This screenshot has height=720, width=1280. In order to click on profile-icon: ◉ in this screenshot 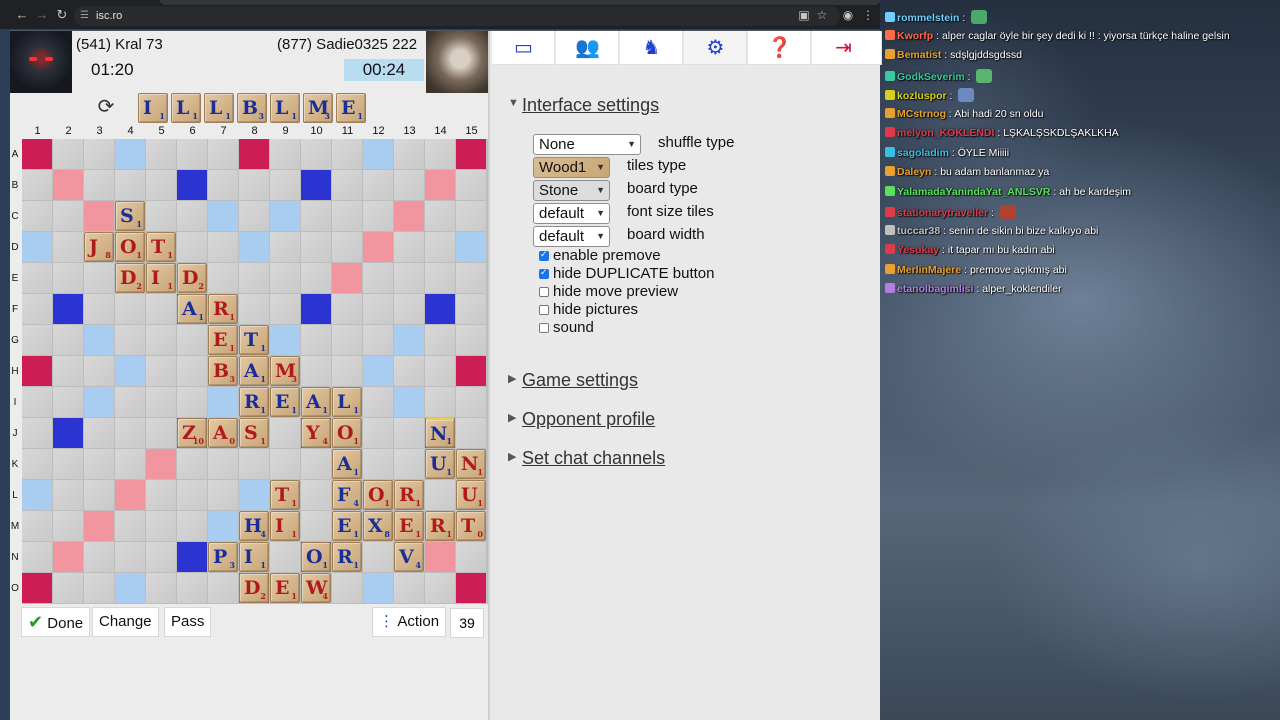, I will do `click(848, 15)`.